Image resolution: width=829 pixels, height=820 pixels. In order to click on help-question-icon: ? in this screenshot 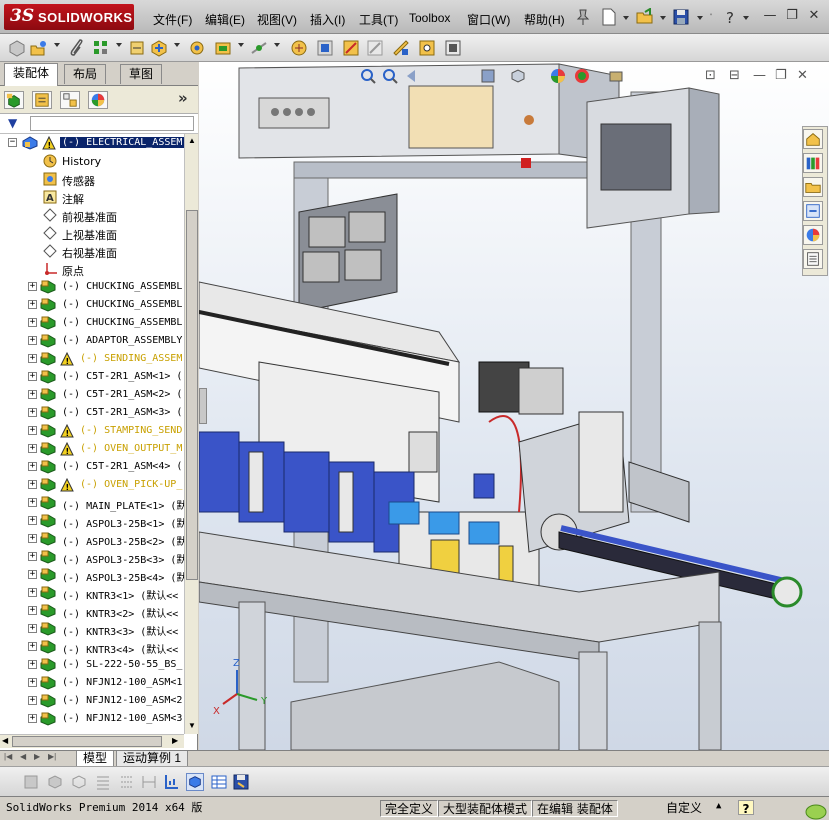, I will do `click(731, 17)`.